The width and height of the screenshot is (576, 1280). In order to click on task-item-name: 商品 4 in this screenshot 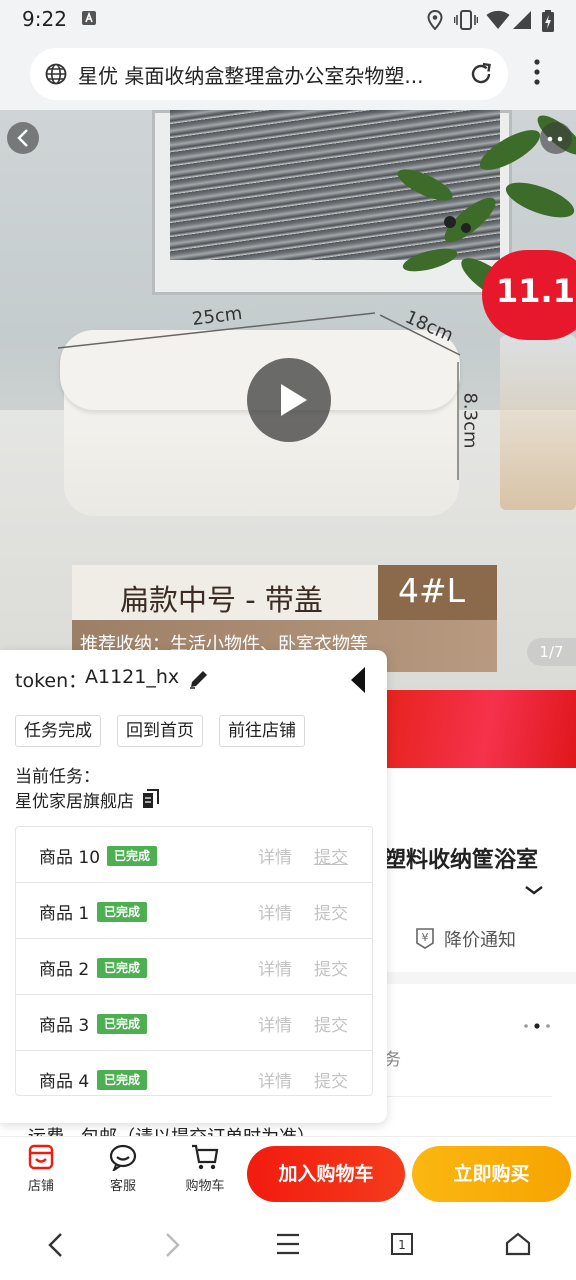, I will do `click(64, 1082)`.